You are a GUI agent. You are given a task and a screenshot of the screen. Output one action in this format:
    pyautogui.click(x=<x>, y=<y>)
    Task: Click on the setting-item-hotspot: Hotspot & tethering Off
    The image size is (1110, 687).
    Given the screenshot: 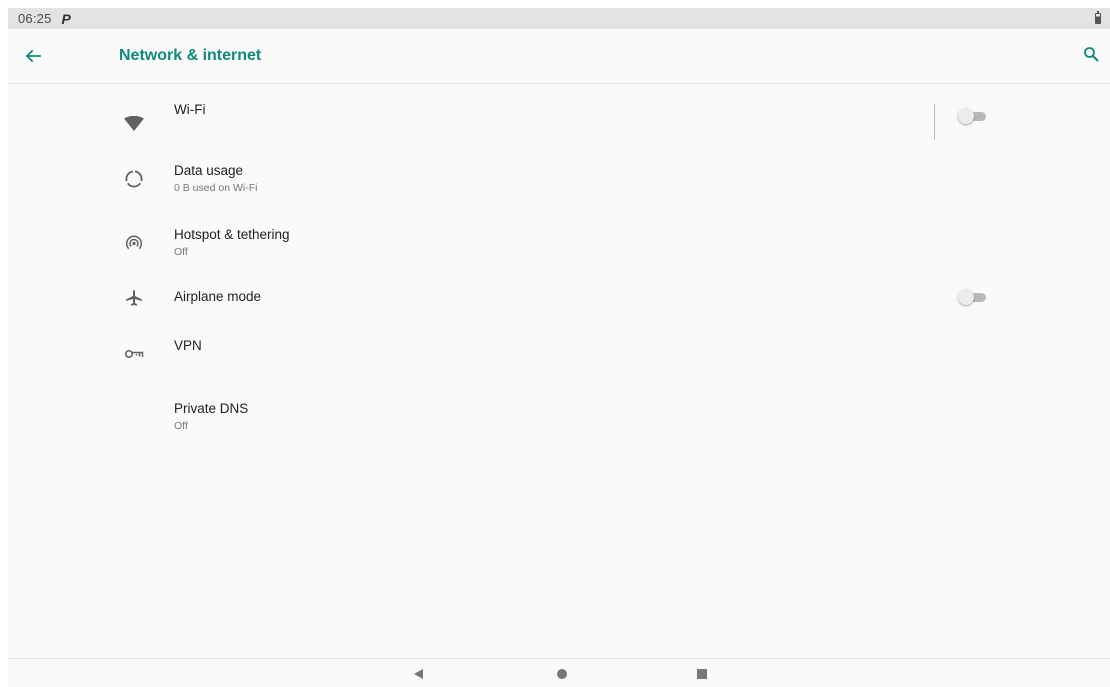 What is the action you would take?
    pyautogui.click(x=559, y=245)
    